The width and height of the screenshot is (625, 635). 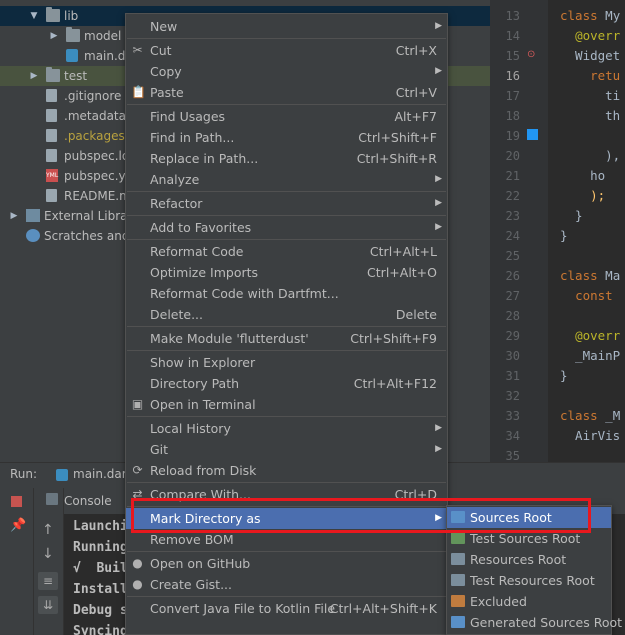 What do you see at coordinates (286, 449) in the screenshot?
I see `menu-item-git: Git ▶` at bounding box center [286, 449].